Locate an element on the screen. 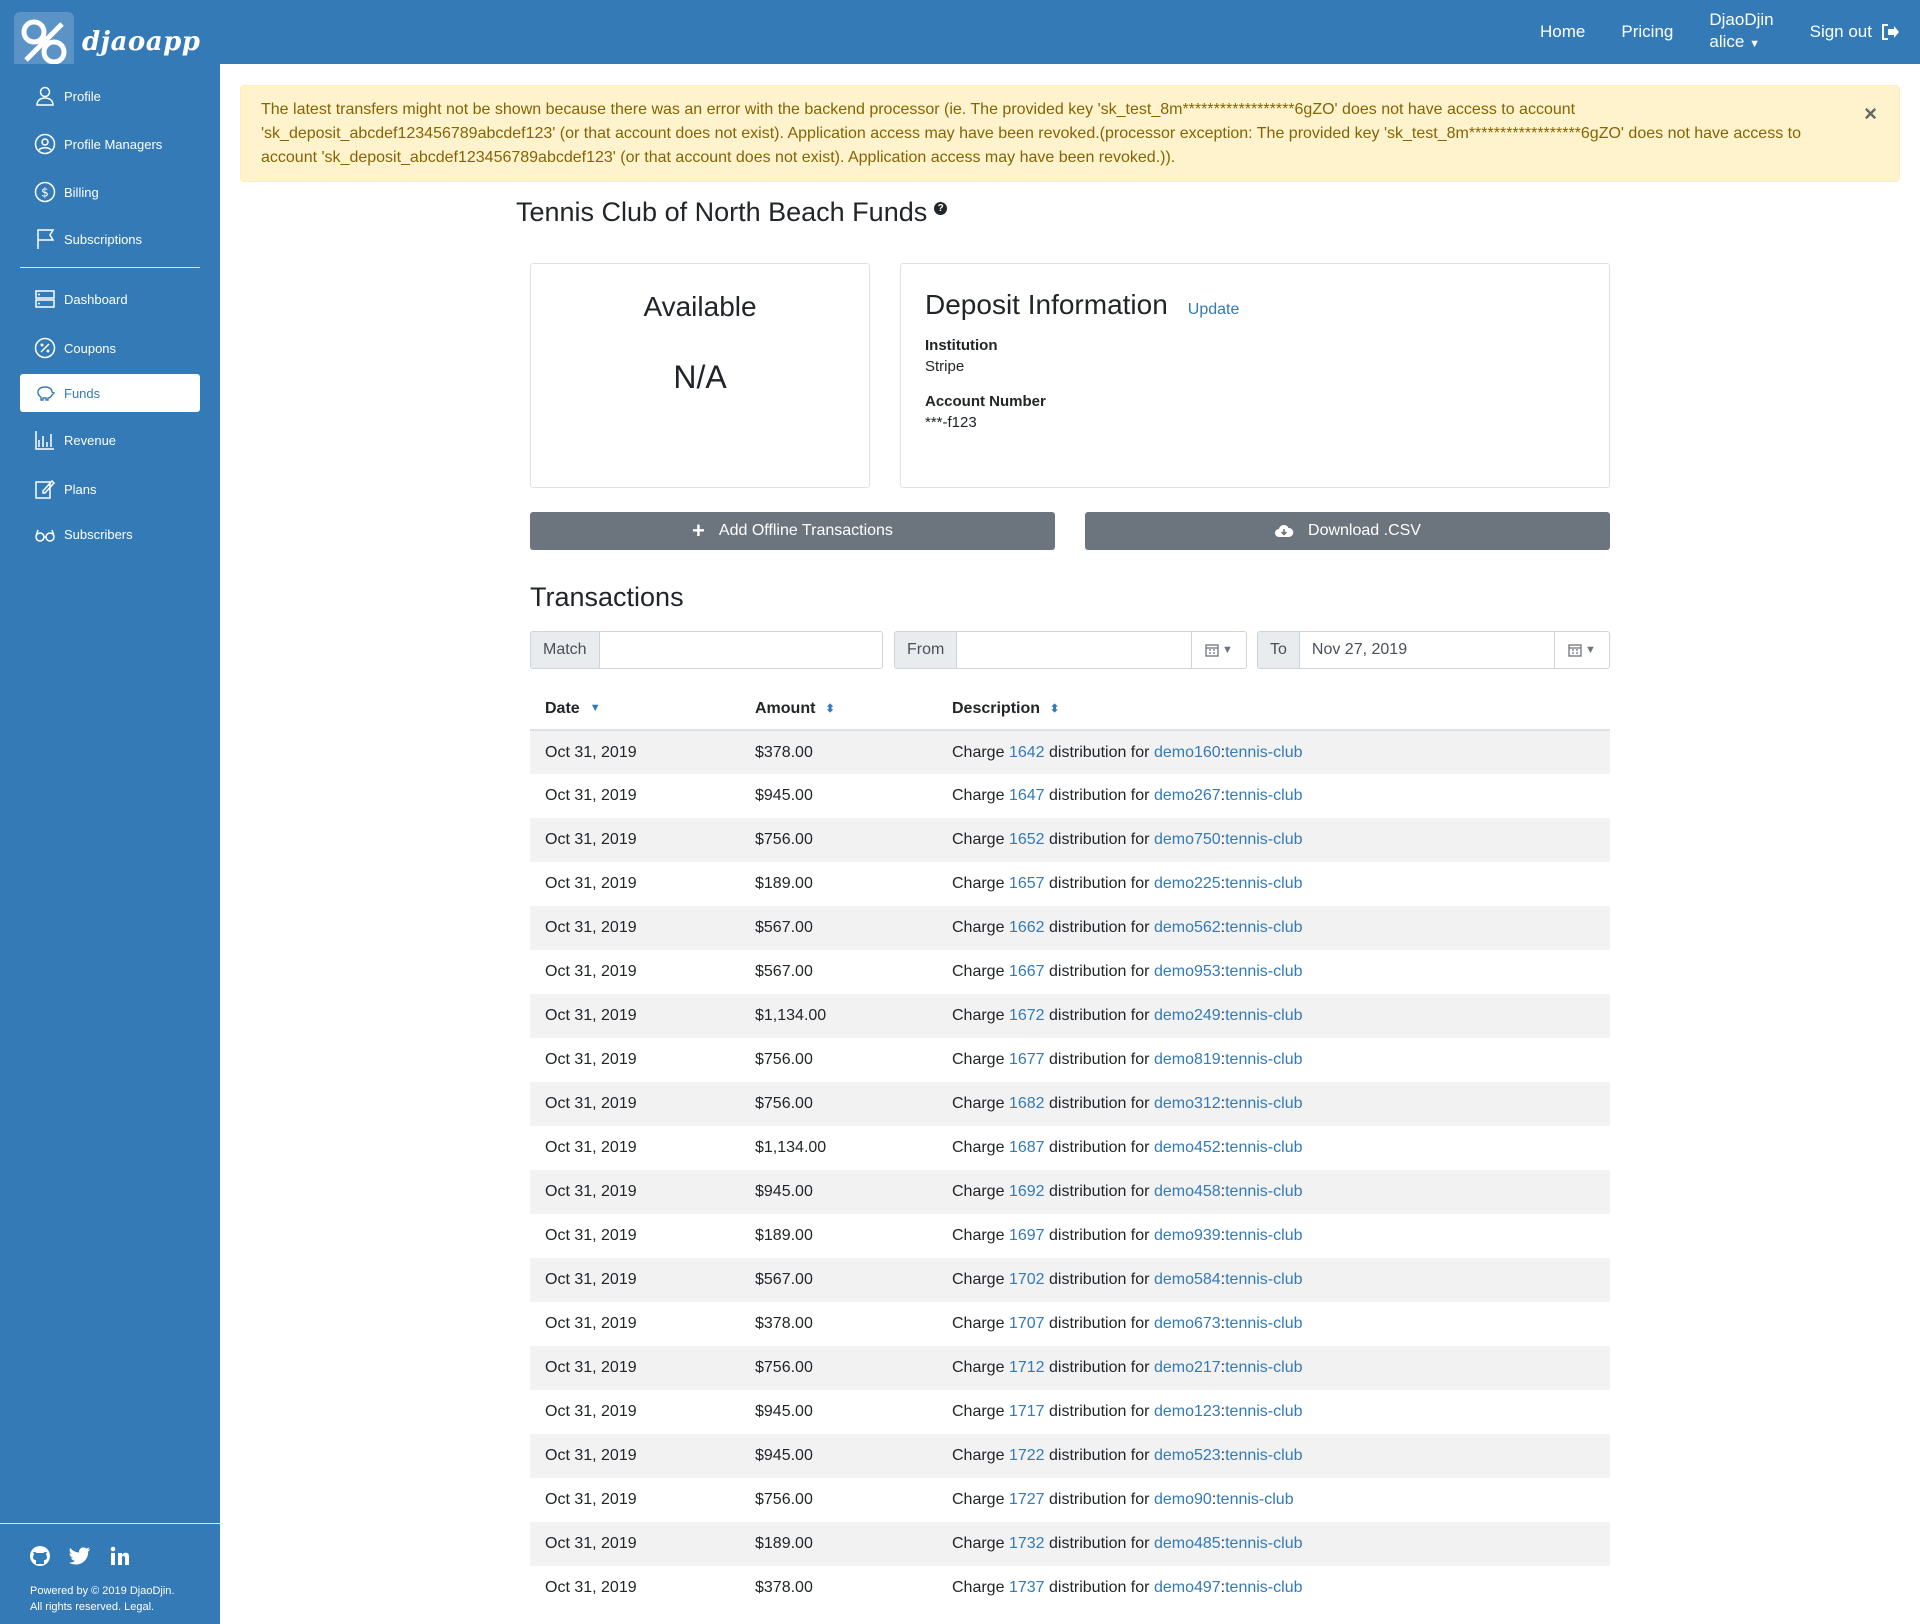  update-deposit-link: Update is located at coordinates (1214, 310).